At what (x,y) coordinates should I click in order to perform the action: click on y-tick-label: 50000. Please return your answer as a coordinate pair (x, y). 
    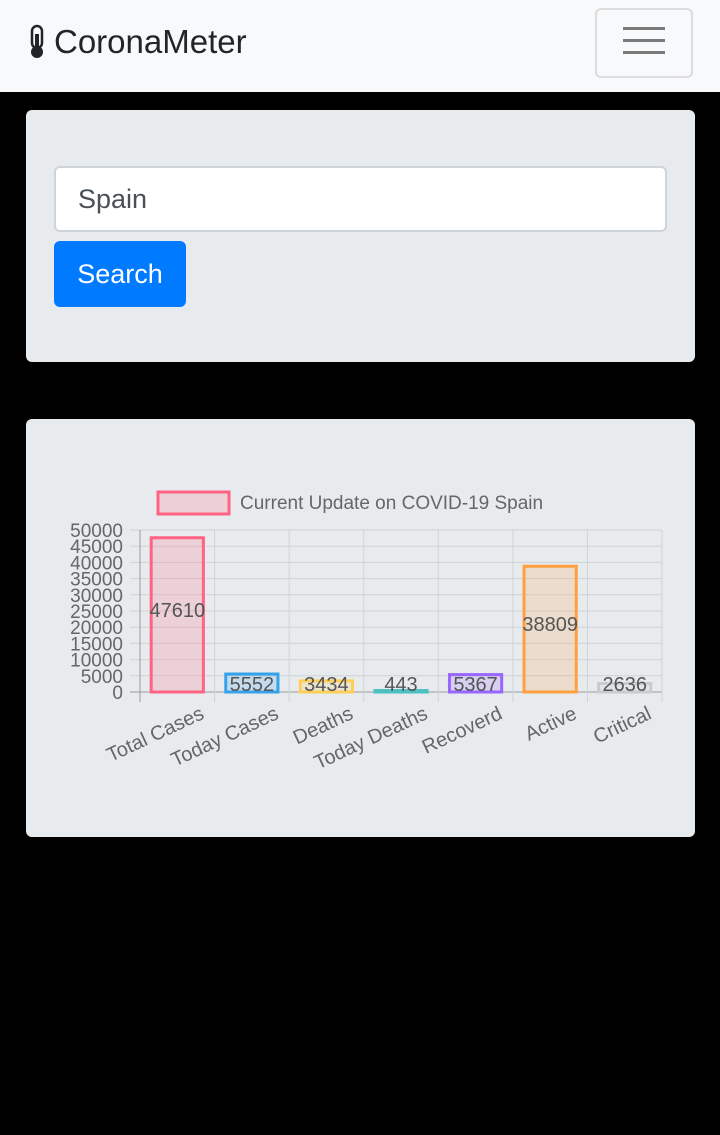
    Looking at the image, I should click on (96, 531).